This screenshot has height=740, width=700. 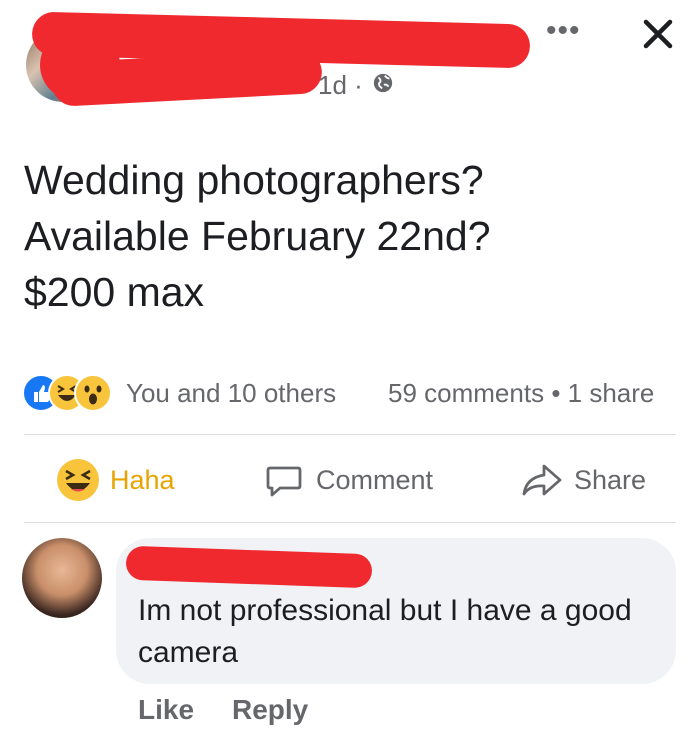 I want to click on haha-reaction-icon, so click(x=78, y=480).